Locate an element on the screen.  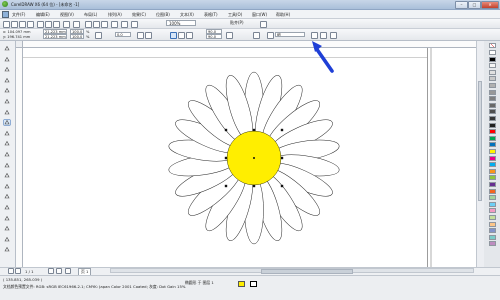
search-content-icon is located at coordinates (88, 24).